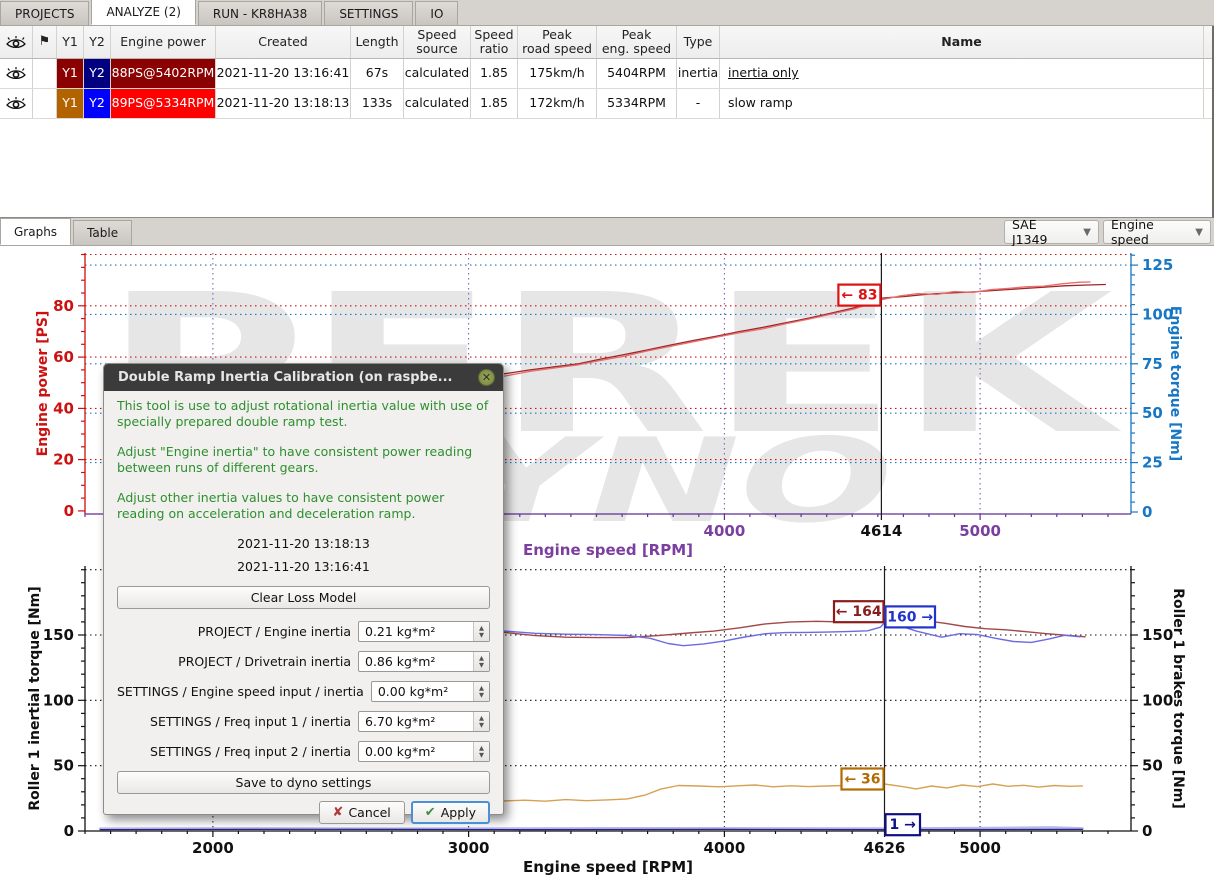 The height and width of the screenshot is (878, 1214). I want to click on column-header-peak_road: Peak road speed, so click(557, 42).